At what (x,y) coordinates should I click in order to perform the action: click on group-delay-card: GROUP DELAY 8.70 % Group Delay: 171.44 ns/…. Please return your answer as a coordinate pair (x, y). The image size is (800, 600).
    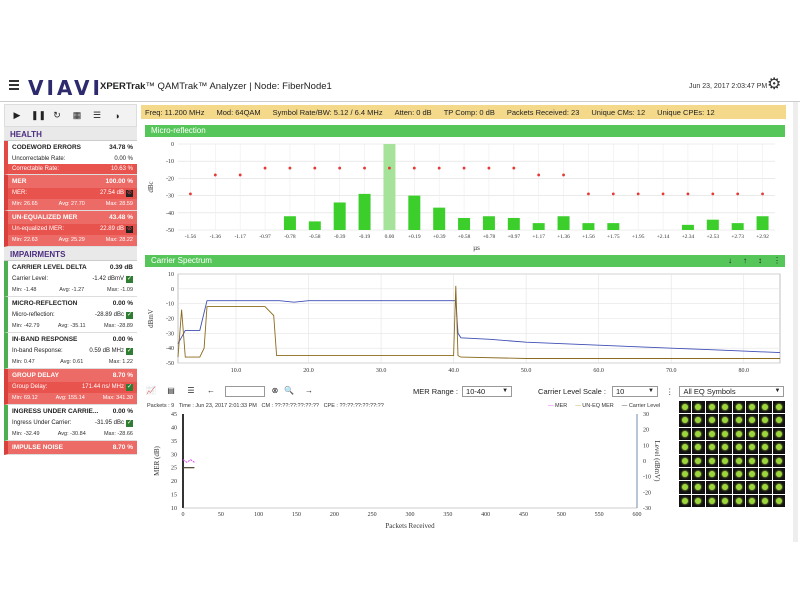
    Looking at the image, I should click on (70, 387).